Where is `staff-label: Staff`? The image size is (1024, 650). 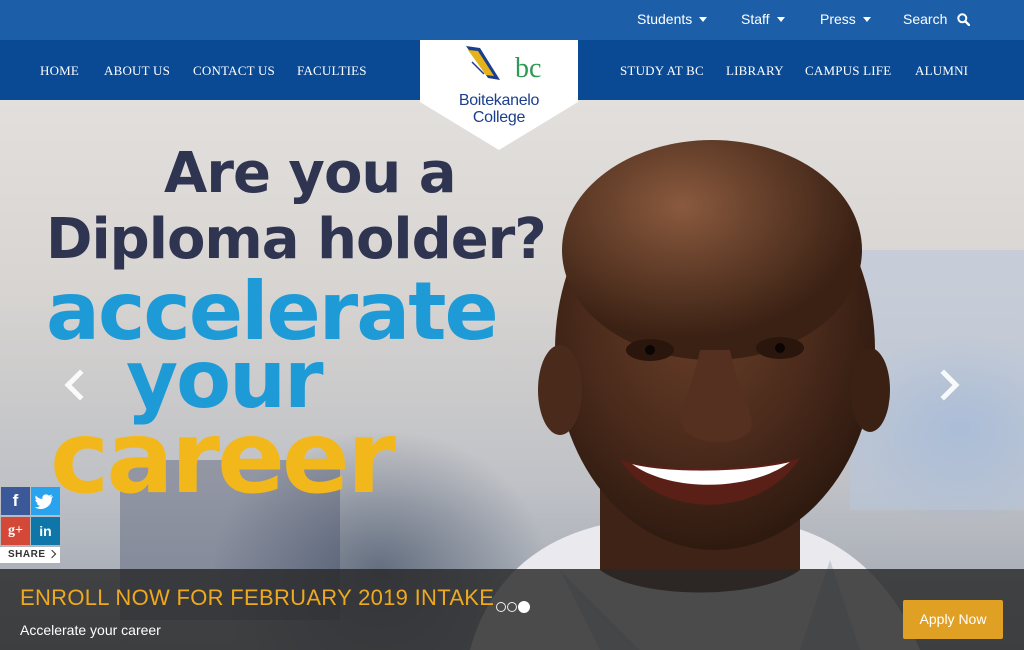
staff-label: Staff is located at coordinates (755, 19).